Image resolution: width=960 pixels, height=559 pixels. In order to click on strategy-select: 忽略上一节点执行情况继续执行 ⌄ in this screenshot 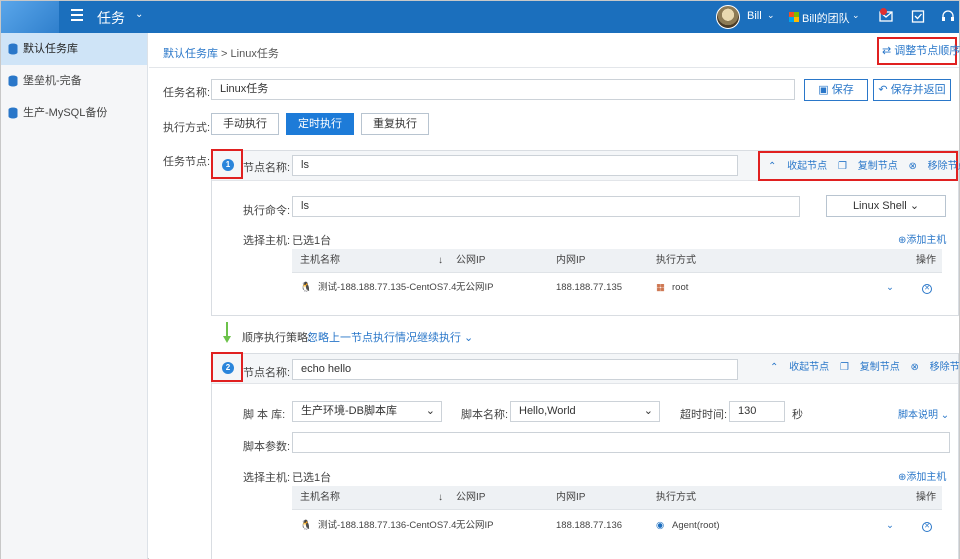, I will do `click(390, 337)`.